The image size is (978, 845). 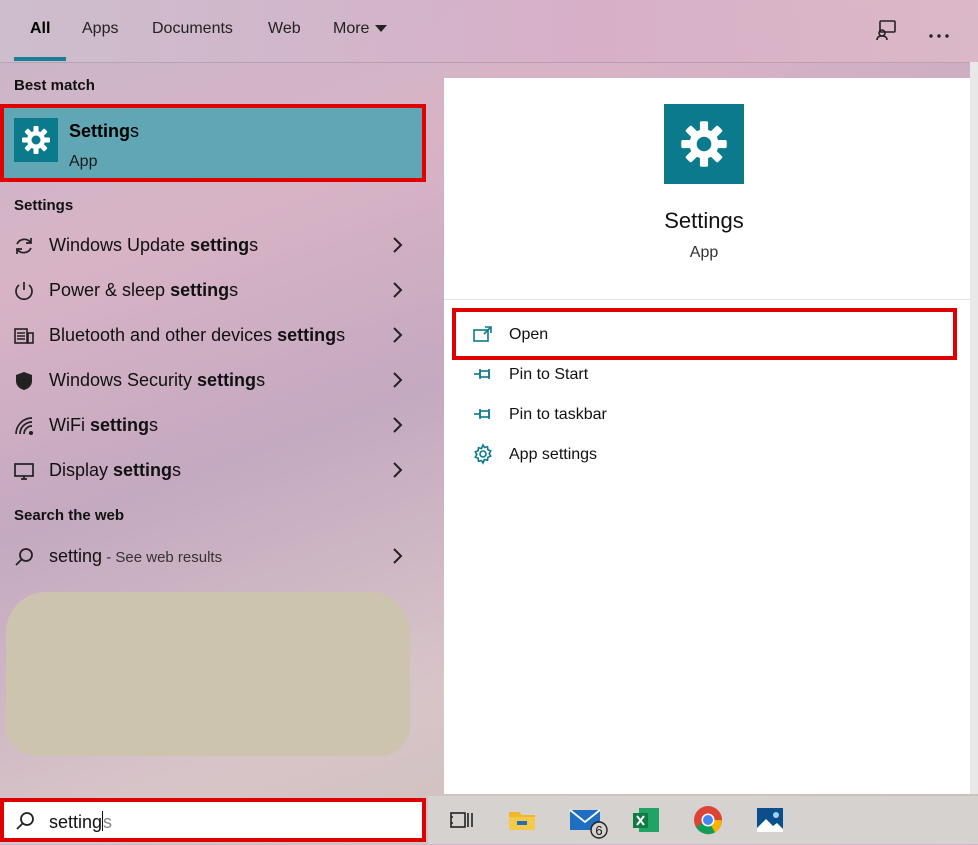 I want to click on result-web-search: setting - See web results, so click(x=214, y=557).